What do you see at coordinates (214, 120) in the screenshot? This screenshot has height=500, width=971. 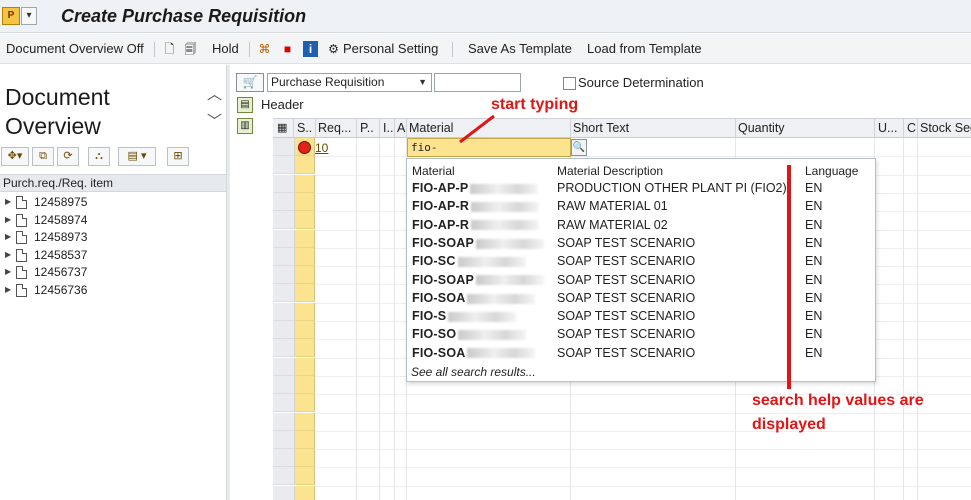 I see `chevron-down-icon: ﹀` at bounding box center [214, 120].